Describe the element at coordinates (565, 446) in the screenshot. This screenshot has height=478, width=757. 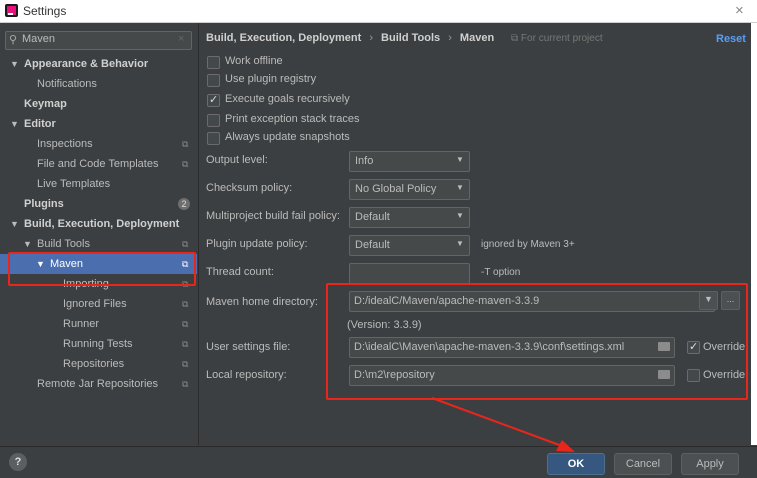
I see `arrow-head` at that location.